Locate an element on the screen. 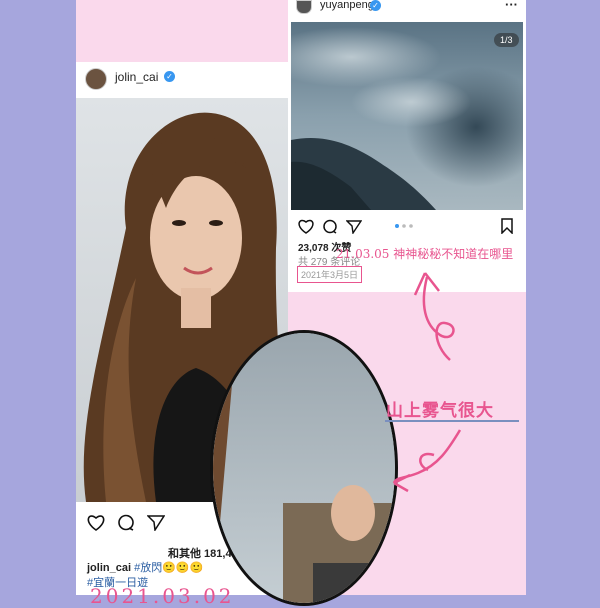  zoom-mountain-image is located at coordinates (304, 468).